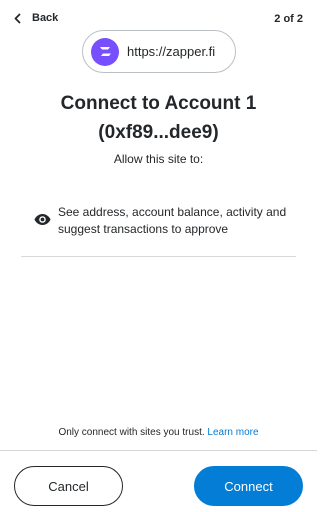 The width and height of the screenshot is (320, 512). Describe the element at coordinates (171, 51) in the screenshot. I see `site-url: https://zapper.fi` at that location.